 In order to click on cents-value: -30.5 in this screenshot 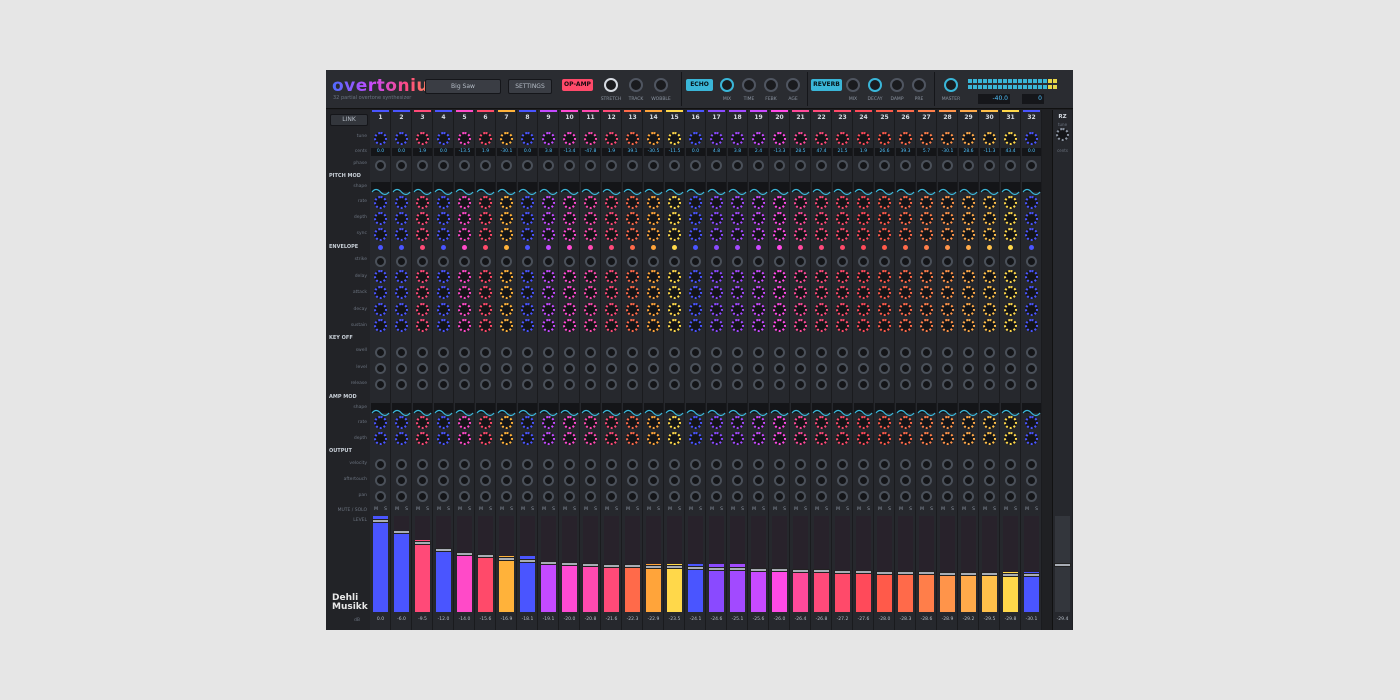, I will do `click(653, 152)`.